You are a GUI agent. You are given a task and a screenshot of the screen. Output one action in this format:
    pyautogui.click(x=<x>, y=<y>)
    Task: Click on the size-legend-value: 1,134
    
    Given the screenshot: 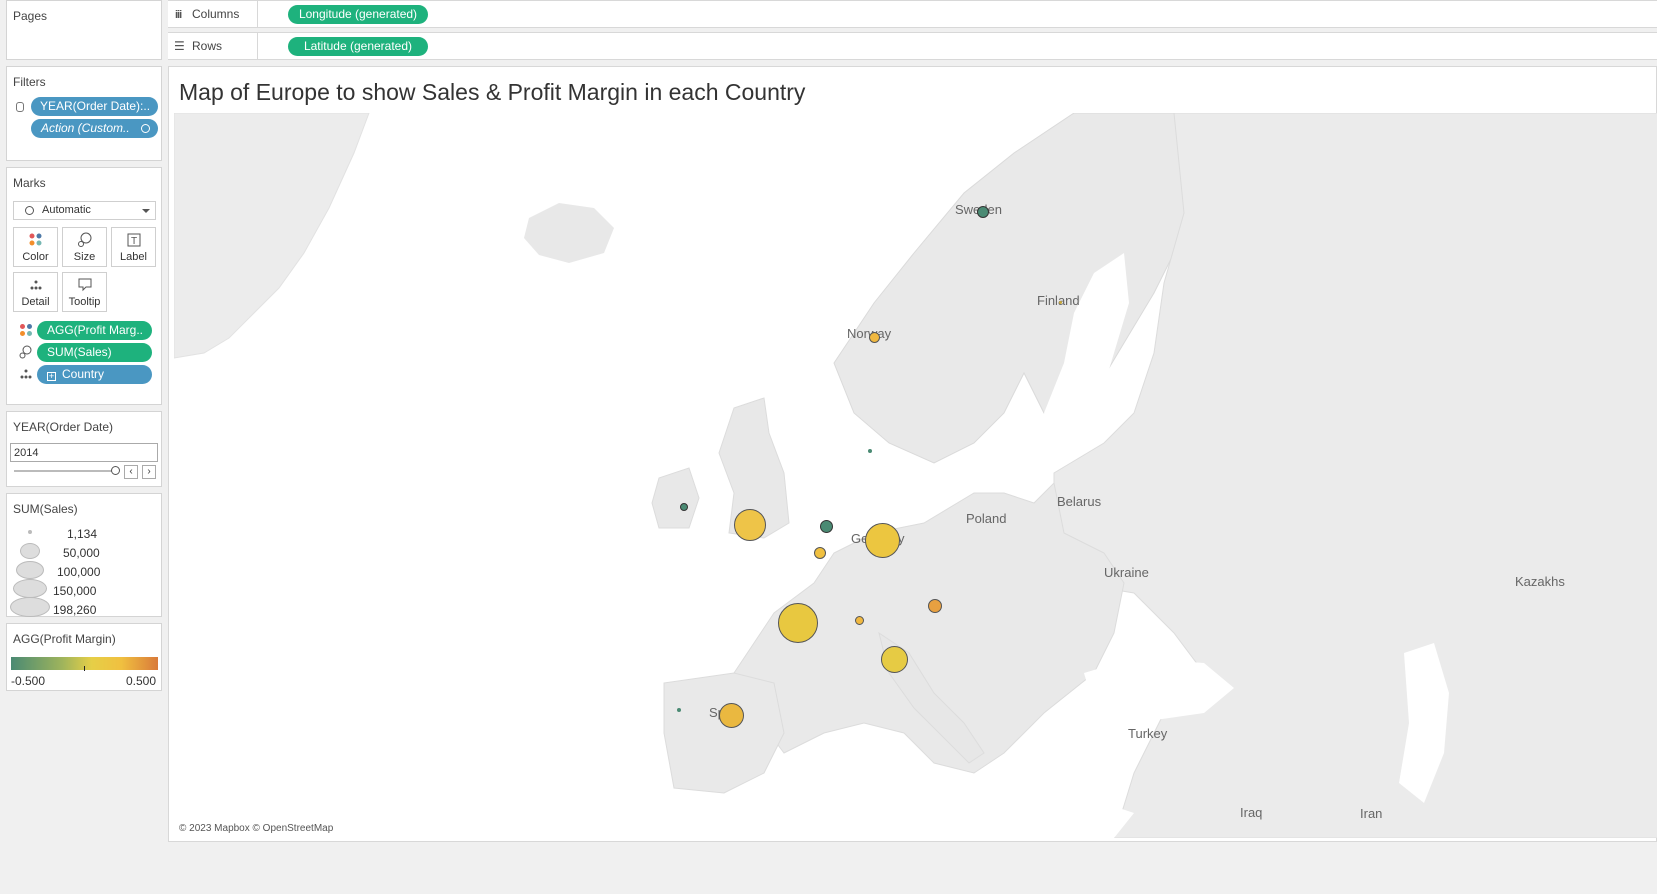 What is the action you would take?
    pyautogui.click(x=82, y=534)
    